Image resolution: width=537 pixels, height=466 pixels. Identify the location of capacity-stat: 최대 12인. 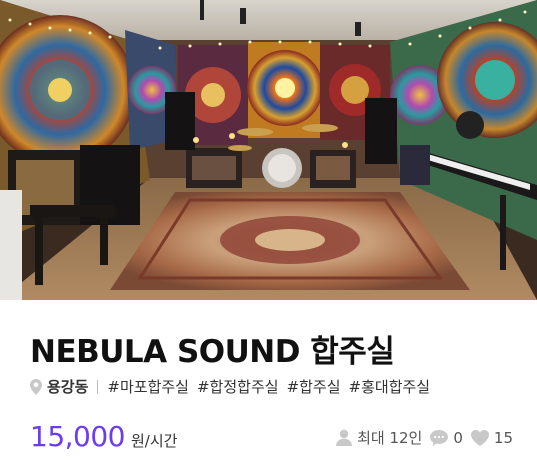
(379, 437).